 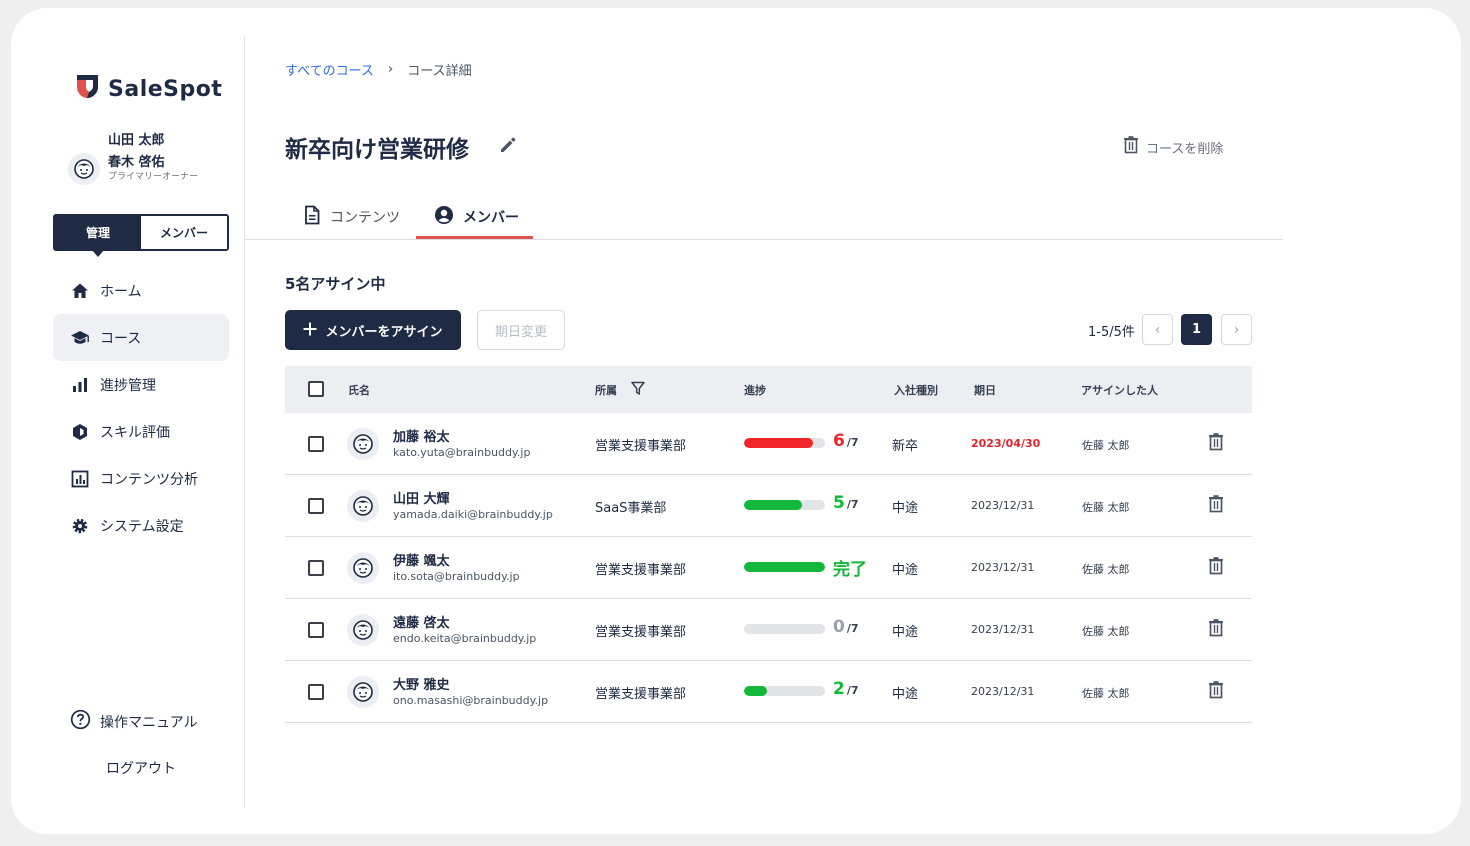 I want to click on sidebar-item-home: ホーム, so click(x=141, y=290).